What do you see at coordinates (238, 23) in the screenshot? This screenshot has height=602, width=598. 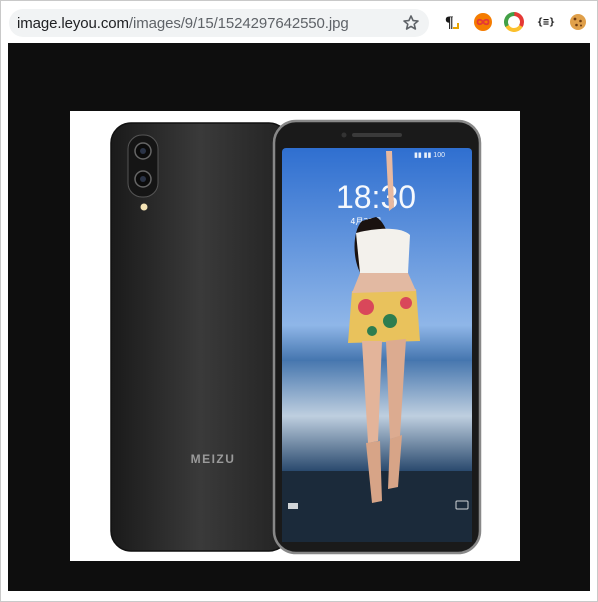 I see `url-path: /images/9/15/1524297642550.jpg` at bounding box center [238, 23].